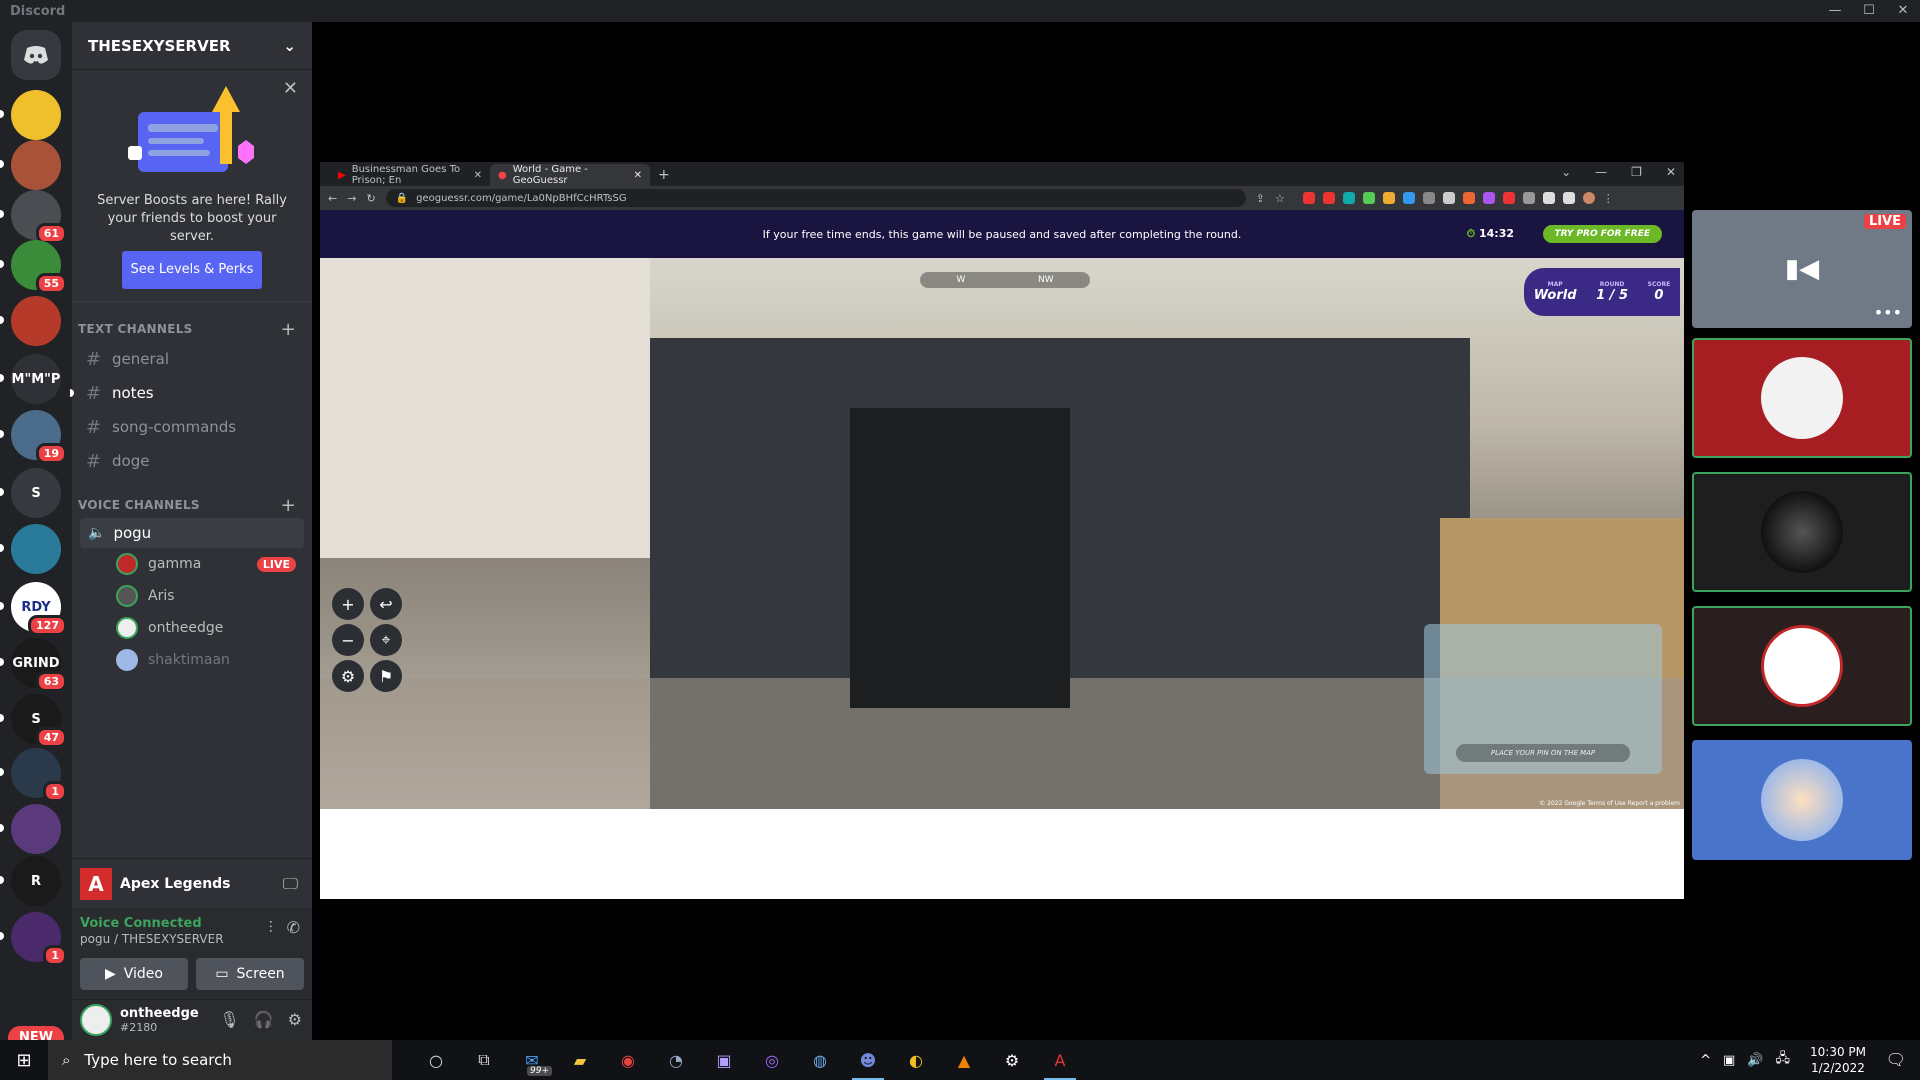 This screenshot has width=1920, height=1080. What do you see at coordinates (332, 198) in the screenshot?
I see `back-icon: ←` at bounding box center [332, 198].